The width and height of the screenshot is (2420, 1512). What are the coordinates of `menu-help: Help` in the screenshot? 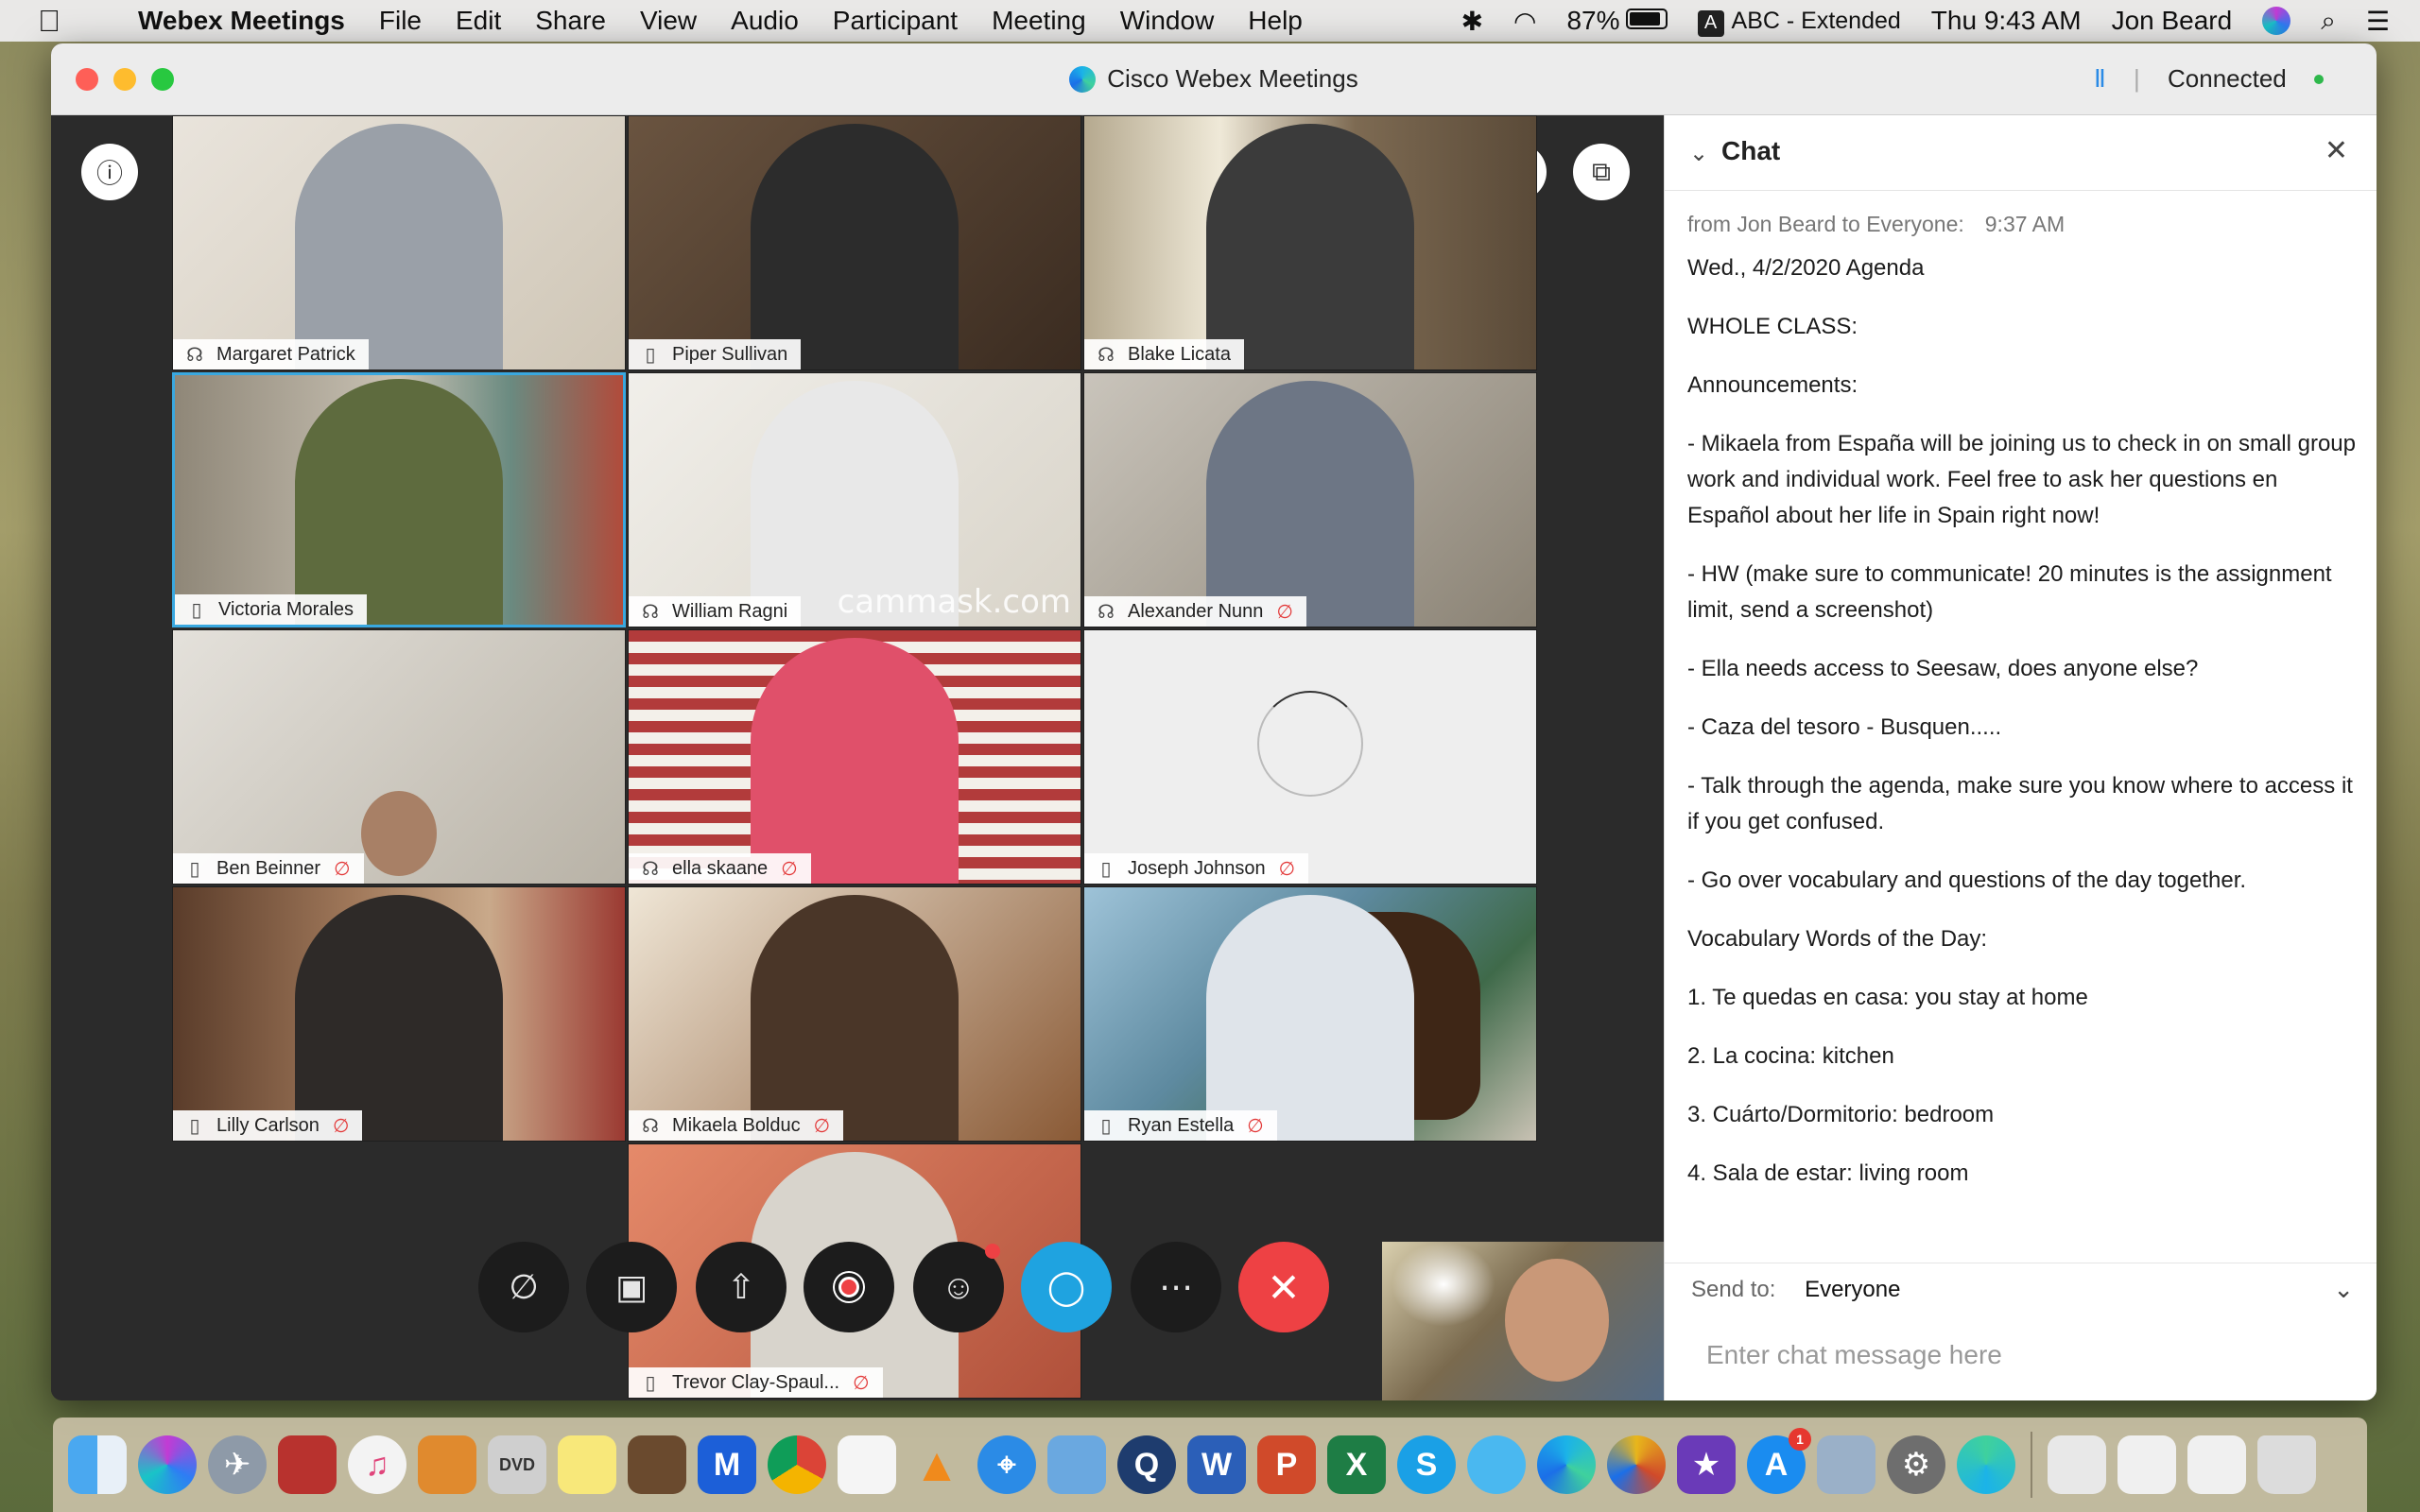 It's located at (1275, 21).